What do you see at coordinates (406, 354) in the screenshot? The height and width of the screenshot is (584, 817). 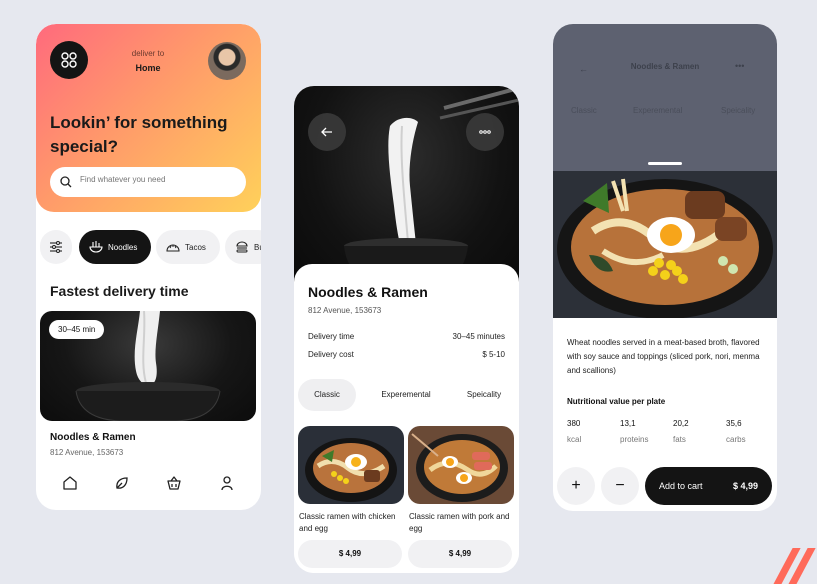 I see `delivery-cost-row: Delivery cost $ 5-10` at bounding box center [406, 354].